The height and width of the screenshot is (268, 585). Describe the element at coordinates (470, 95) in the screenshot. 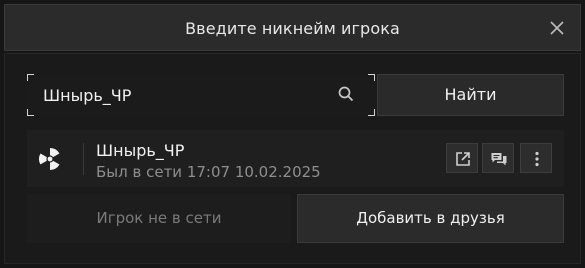

I see `find-button: Найти` at that location.